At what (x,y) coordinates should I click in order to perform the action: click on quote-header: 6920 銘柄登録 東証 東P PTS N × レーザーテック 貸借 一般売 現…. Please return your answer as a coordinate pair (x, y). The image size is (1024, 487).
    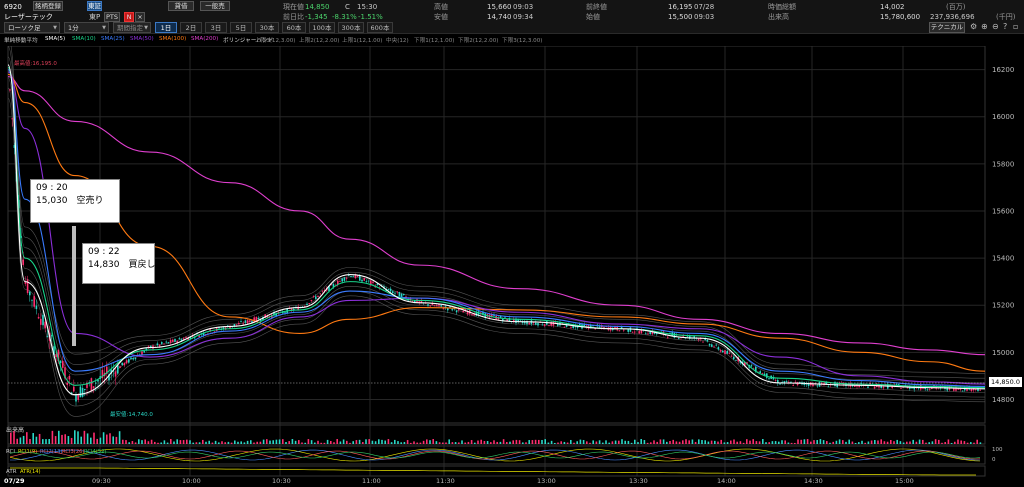
    Looking at the image, I should click on (512, 17).